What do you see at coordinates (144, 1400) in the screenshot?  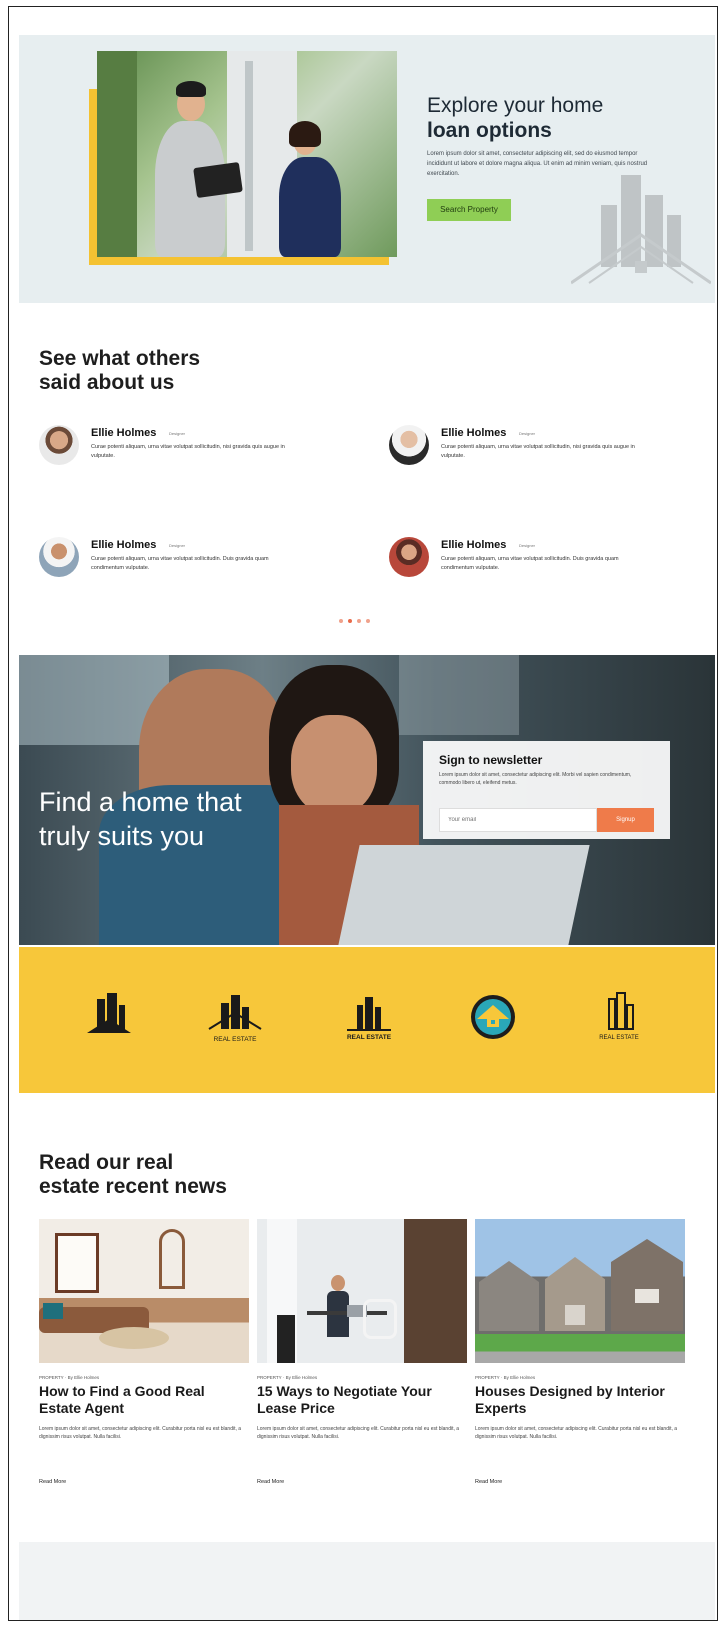 I see `blog-title: How to Find a Good Real Estate Agent` at bounding box center [144, 1400].